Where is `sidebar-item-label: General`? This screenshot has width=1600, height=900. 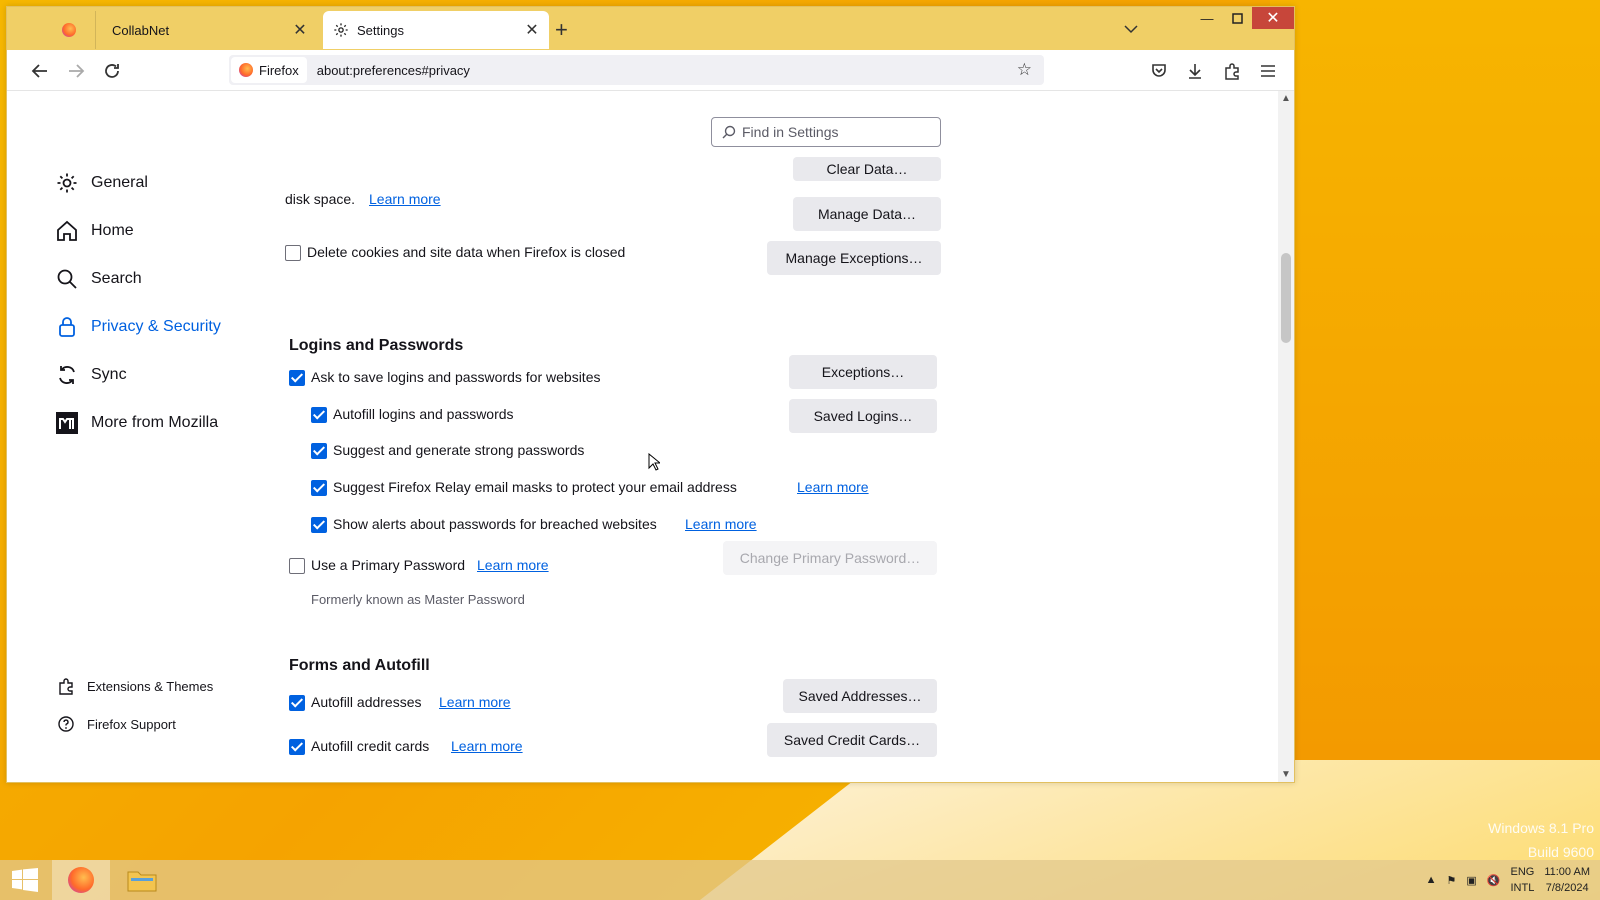
sidebar-item-label: General is located at coordinates (119, 182).